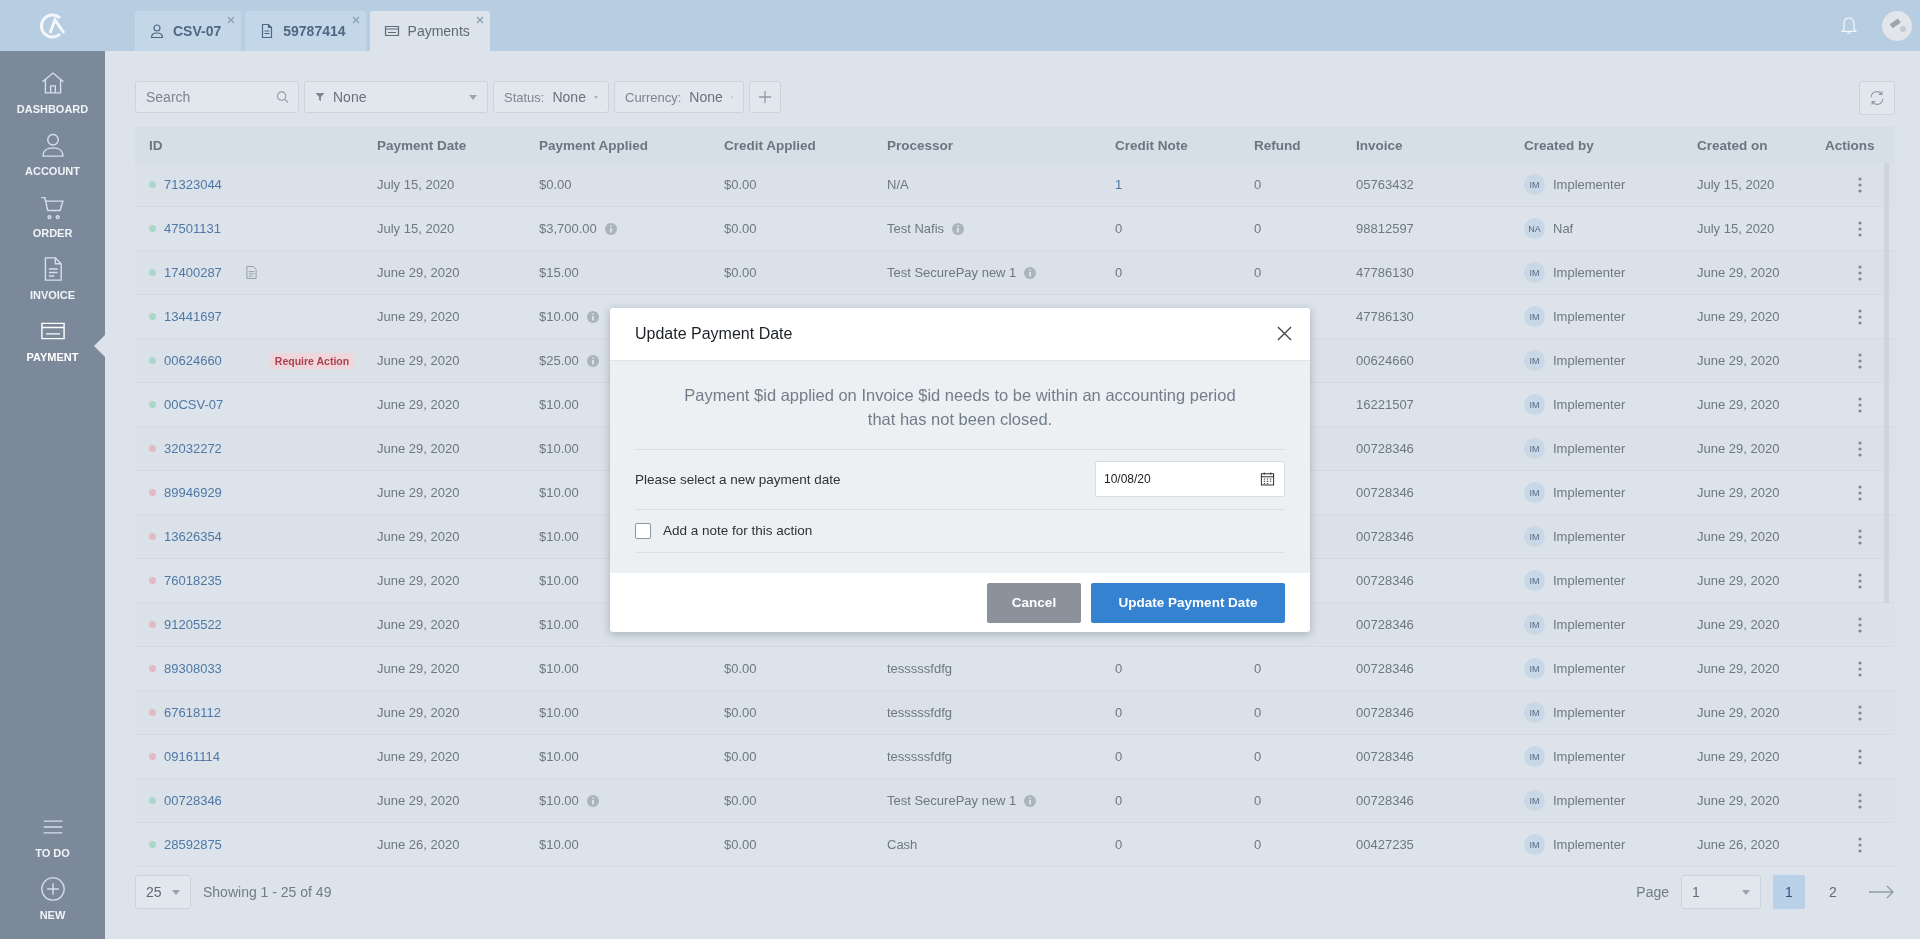 The image size is (1920, 939). I want to click on table-cell: Test Nafis, so click(916, 228).